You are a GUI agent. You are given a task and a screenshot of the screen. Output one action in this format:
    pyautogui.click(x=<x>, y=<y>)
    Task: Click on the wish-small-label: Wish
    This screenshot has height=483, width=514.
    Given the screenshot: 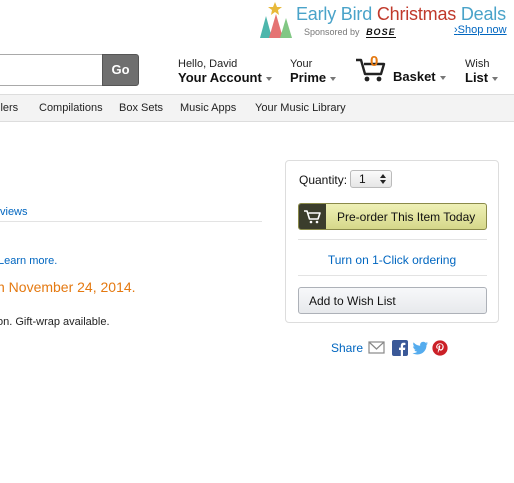 What is the action you would take?
    pyautogui.click(x=477, y=64)
    